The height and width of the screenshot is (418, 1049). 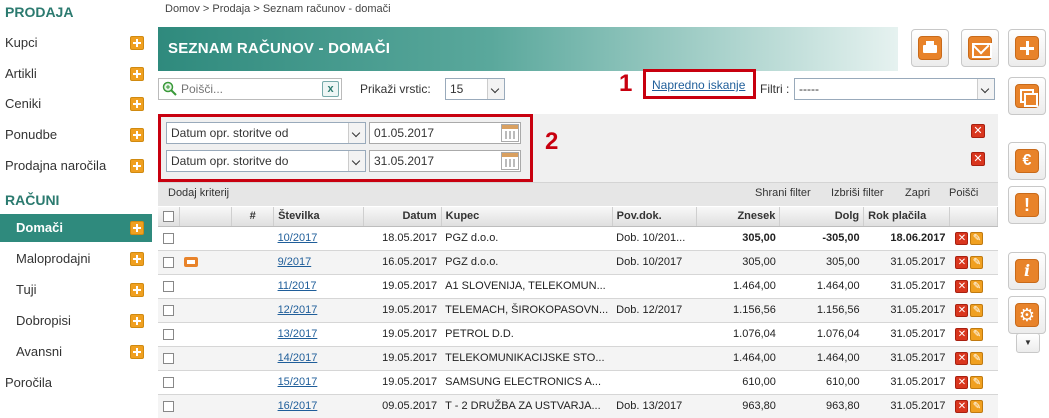 What do you see at coordinates (318, 217) in the screenshot?
I see `column-header-number: Številka` at bounding box center [318, 217].